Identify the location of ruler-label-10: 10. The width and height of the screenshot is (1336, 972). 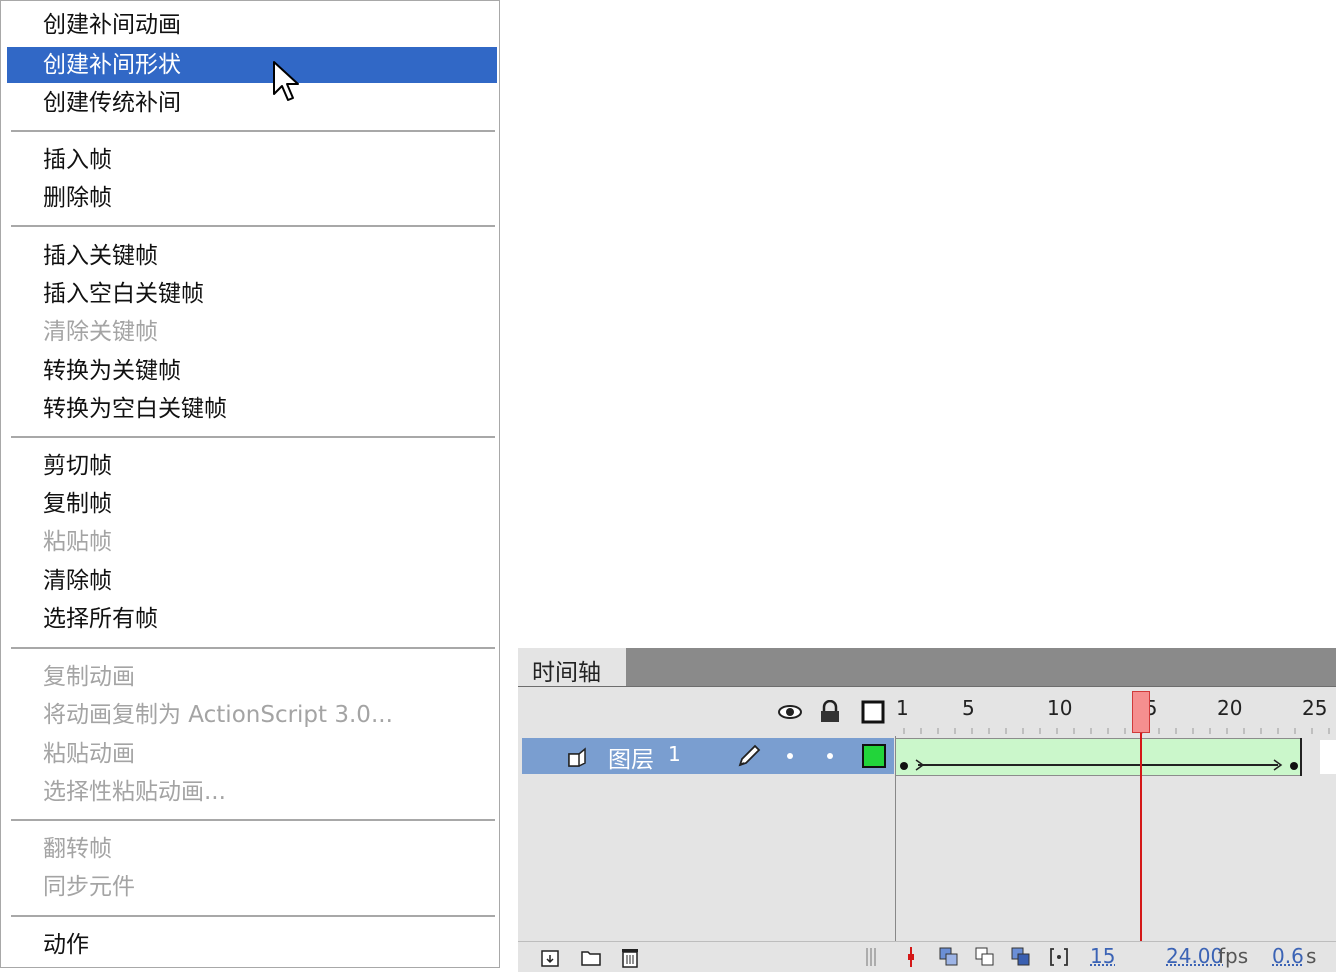
(1060, 708).